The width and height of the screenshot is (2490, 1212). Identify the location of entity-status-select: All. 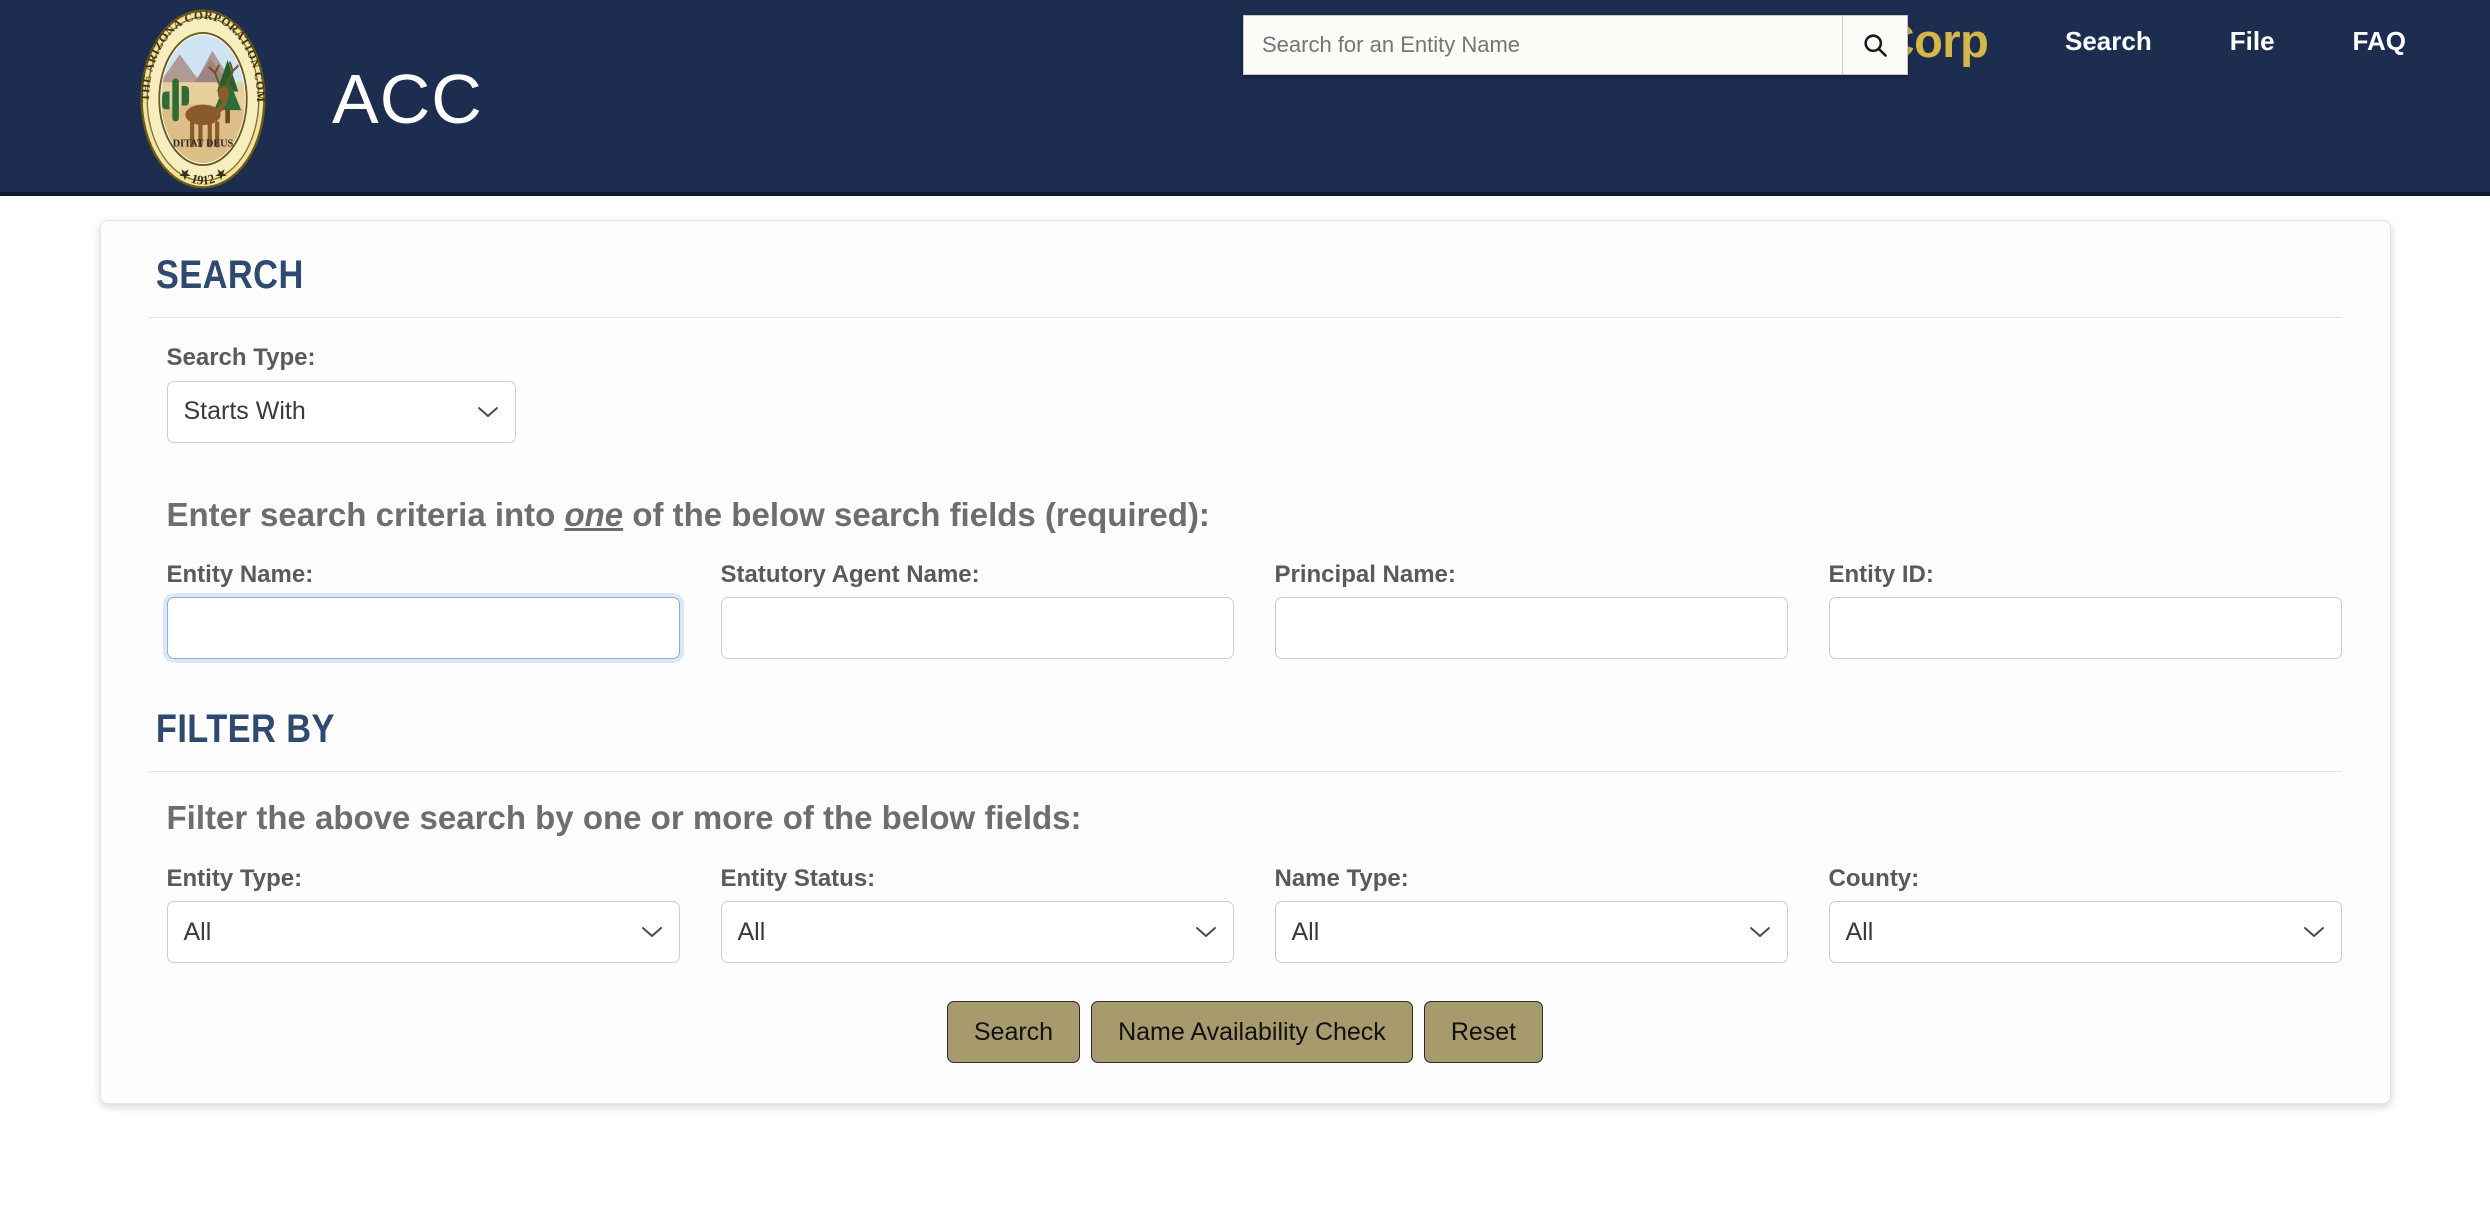
(977, 932).